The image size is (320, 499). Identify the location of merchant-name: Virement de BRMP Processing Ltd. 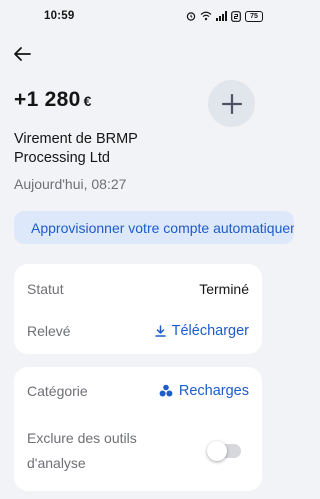
(76, 148).